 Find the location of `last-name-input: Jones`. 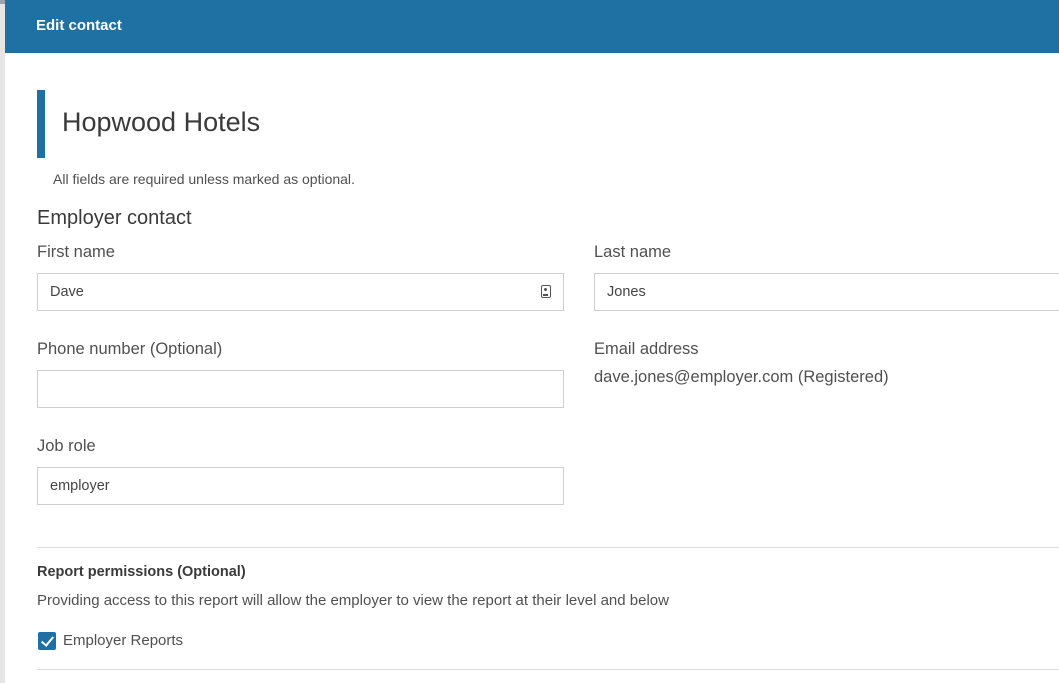

last-name-input: Jones is located at coordinates (826, 292).